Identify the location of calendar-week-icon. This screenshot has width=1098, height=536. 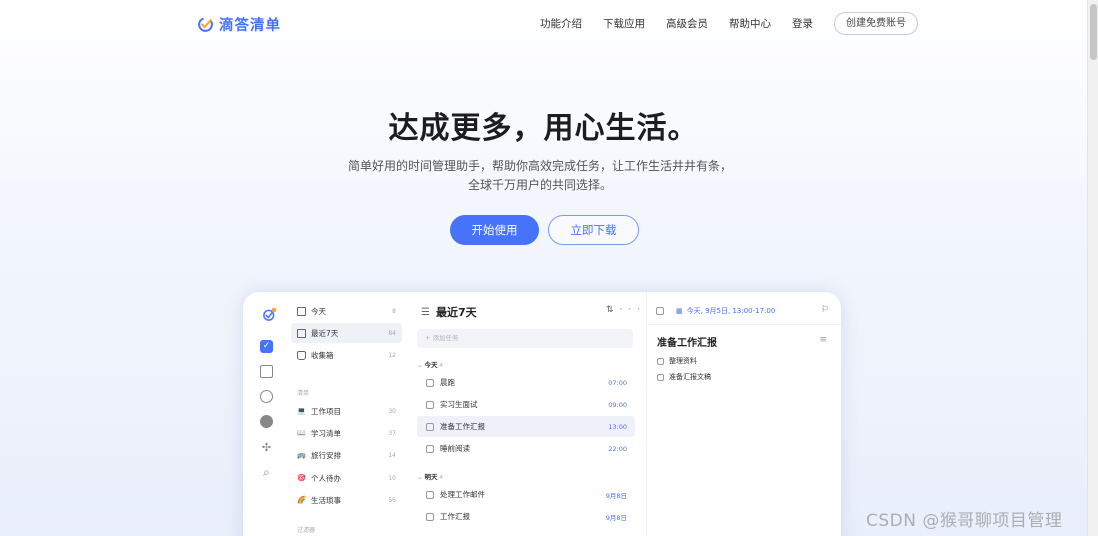
(301, 333).